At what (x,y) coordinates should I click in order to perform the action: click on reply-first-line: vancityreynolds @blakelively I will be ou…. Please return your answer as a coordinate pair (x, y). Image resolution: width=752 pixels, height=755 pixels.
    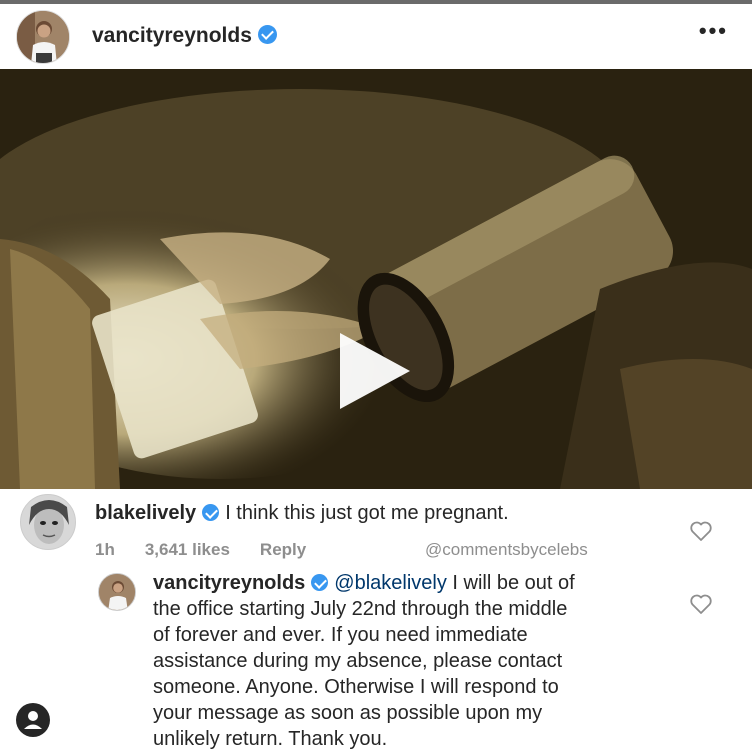
    Looking at the image, I should click on (423, 583).